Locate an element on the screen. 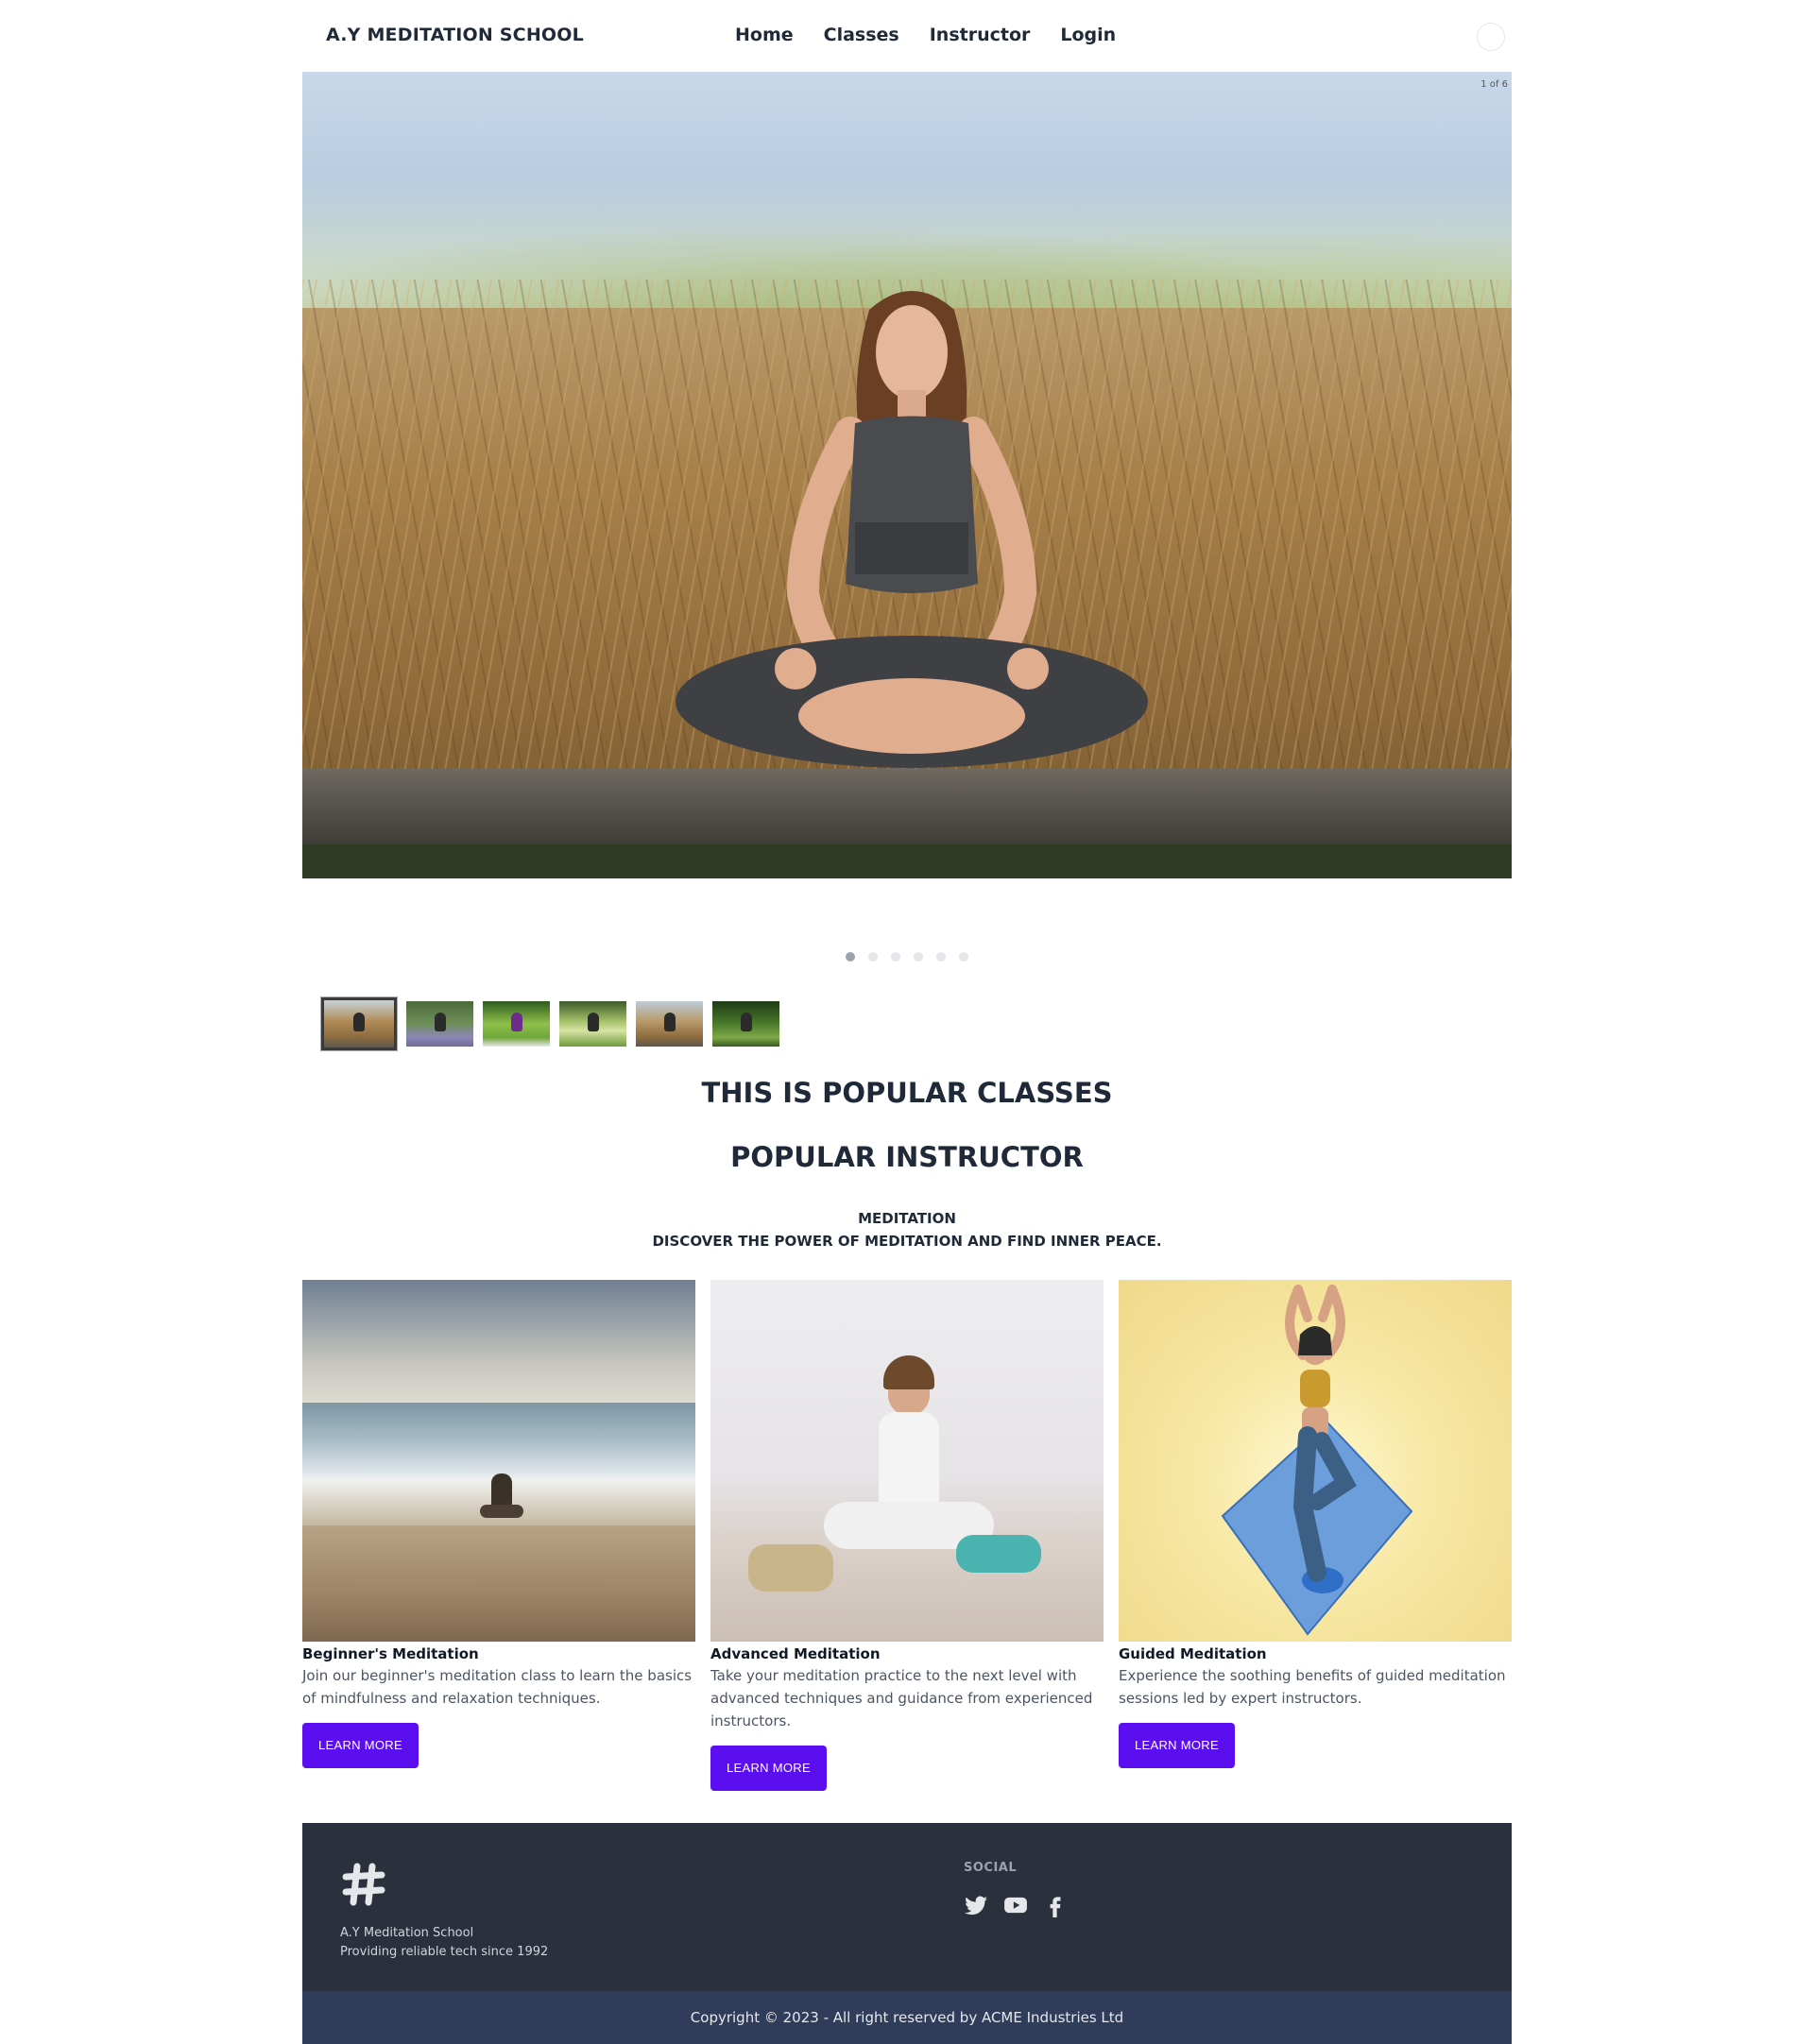 The width and height of the screenshot is (1814, 2044). popular-instructor-heading: POPULAR INSTRUCTOR is located at coordinates (907, 1157).